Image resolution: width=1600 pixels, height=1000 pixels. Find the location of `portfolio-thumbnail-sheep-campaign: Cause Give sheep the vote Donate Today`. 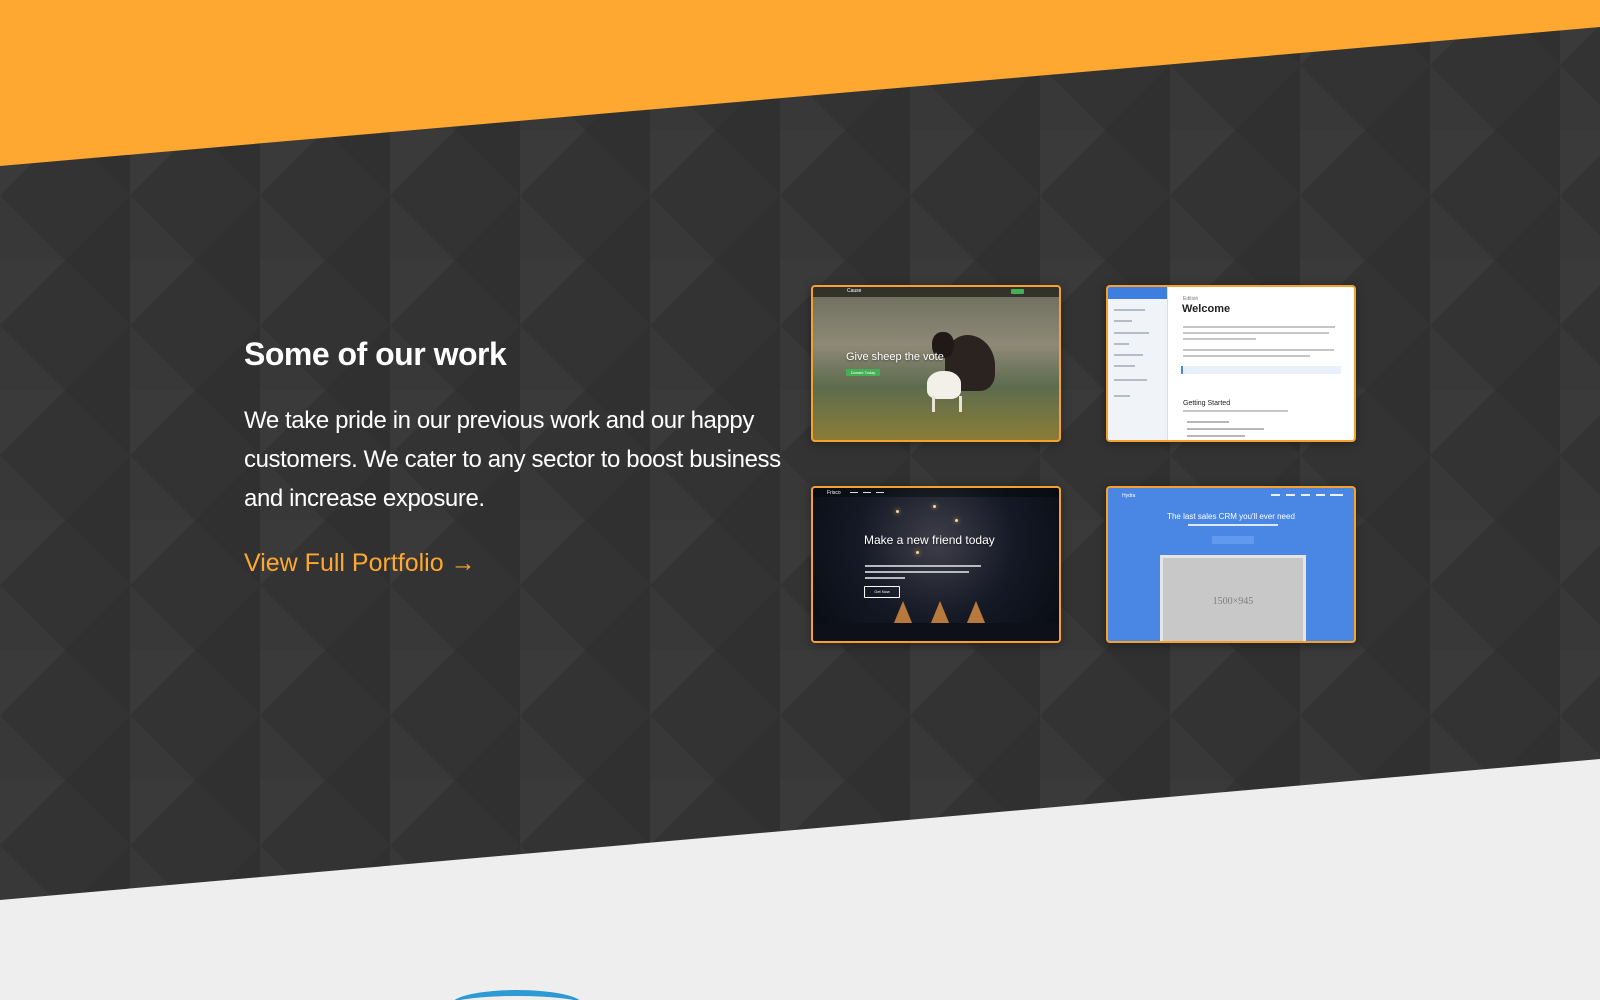

portfolio-thumbnail-sheep-campaign: Cause Give sheep the vote Donate Today is located at coordinates (936, 363).